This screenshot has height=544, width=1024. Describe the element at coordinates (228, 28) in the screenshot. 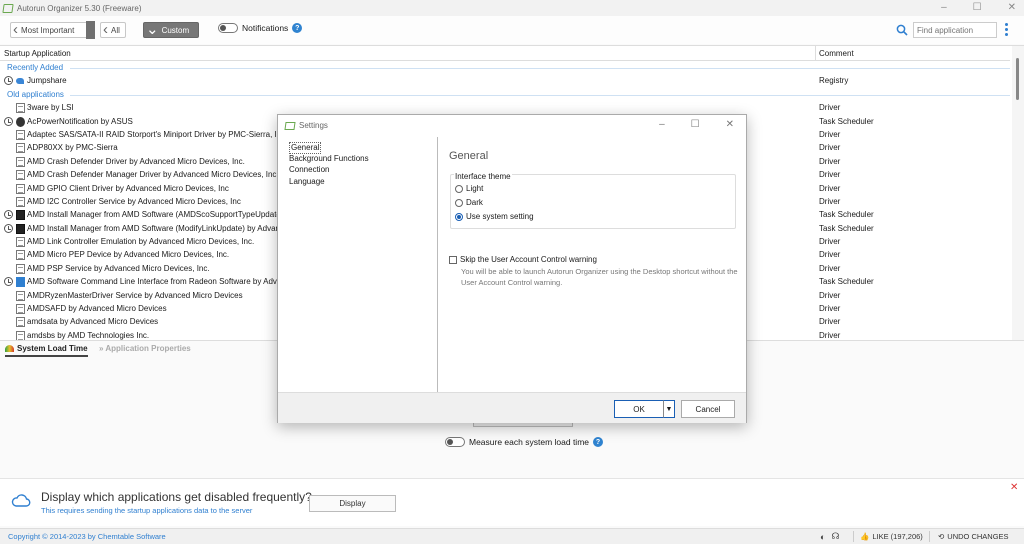

I see `notifications-toggle` at that location.